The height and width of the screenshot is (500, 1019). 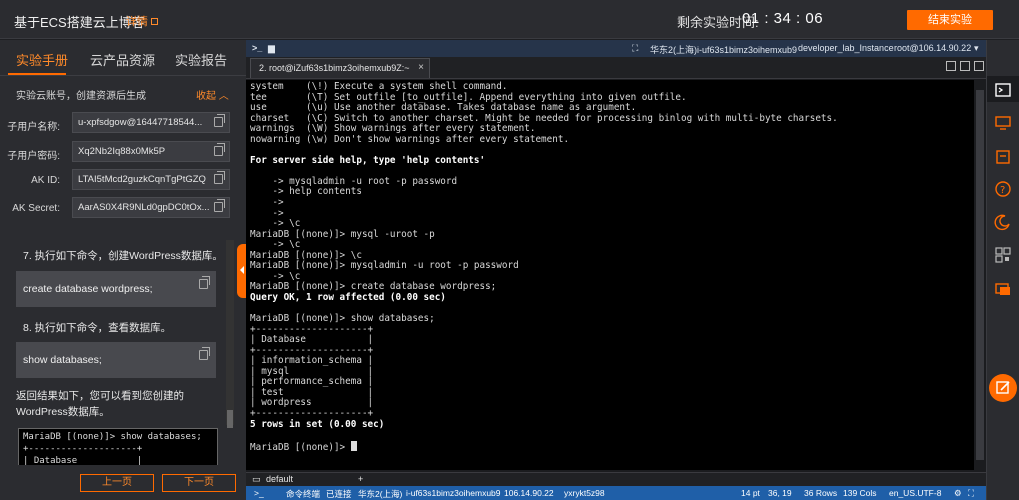 What do you see at coordinates (36, 208) in the screenshot?
I see `ak-secret-label: AK Secret:` at bounding box center [36, 208].